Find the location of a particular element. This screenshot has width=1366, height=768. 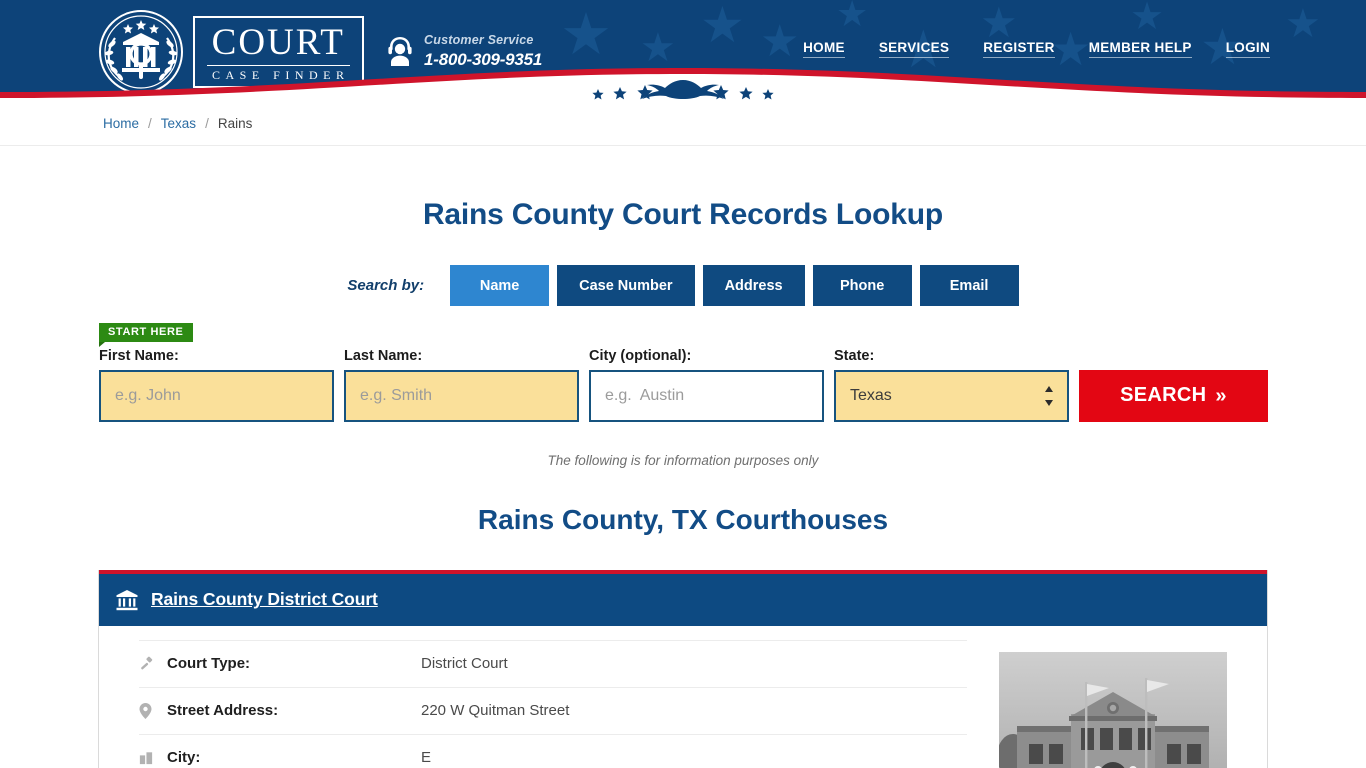

first-name-input is located at coordinates (216, 395).